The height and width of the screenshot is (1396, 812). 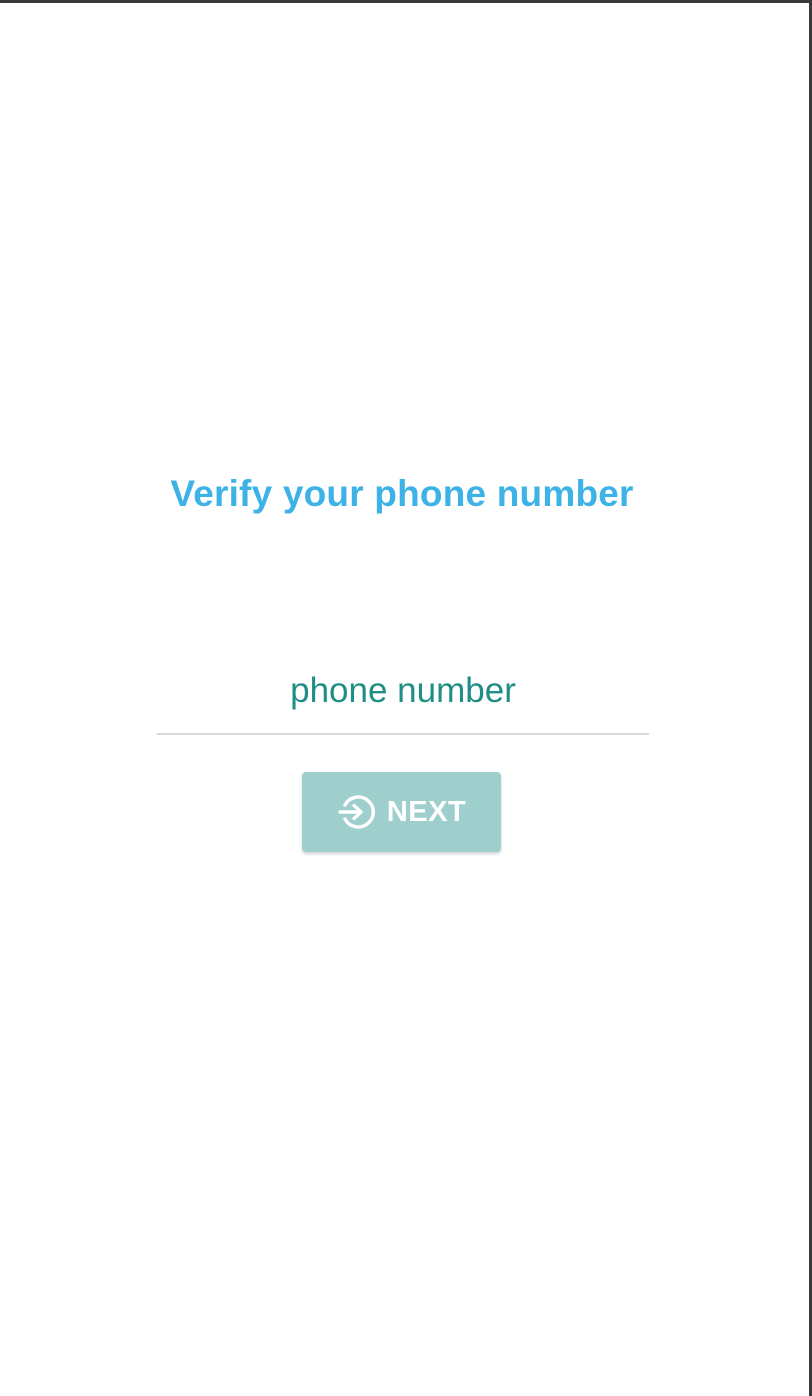 I want to click on login-arrow-icon, so click(x=356, y=812).